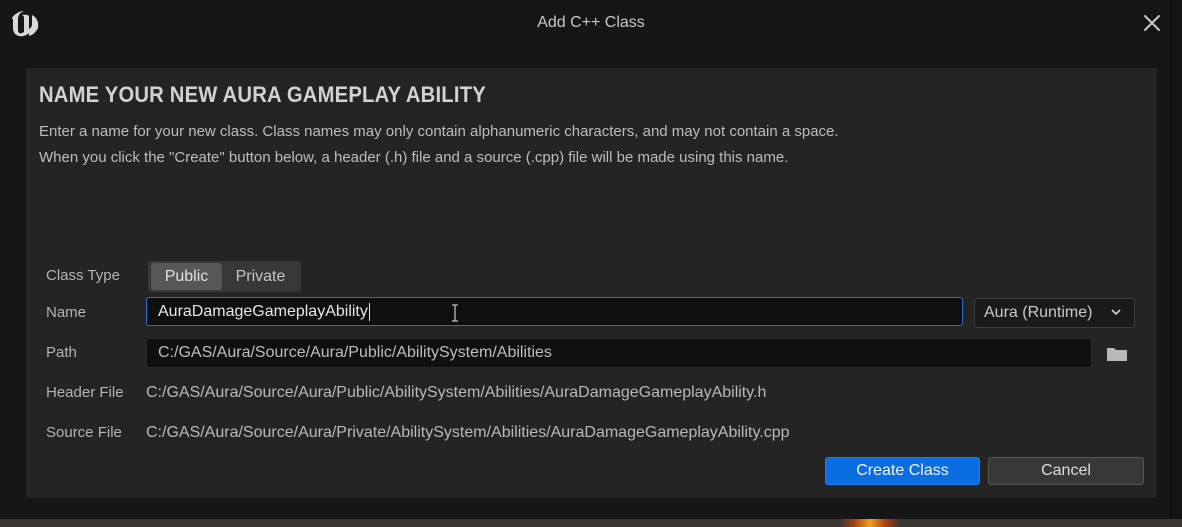 The width and height of the screenshot is (1182, 527). What do you see at coordinates (1116, 312) in the screenshot?
I see `chevron-down-icon` at bounding box center [1116, 312].